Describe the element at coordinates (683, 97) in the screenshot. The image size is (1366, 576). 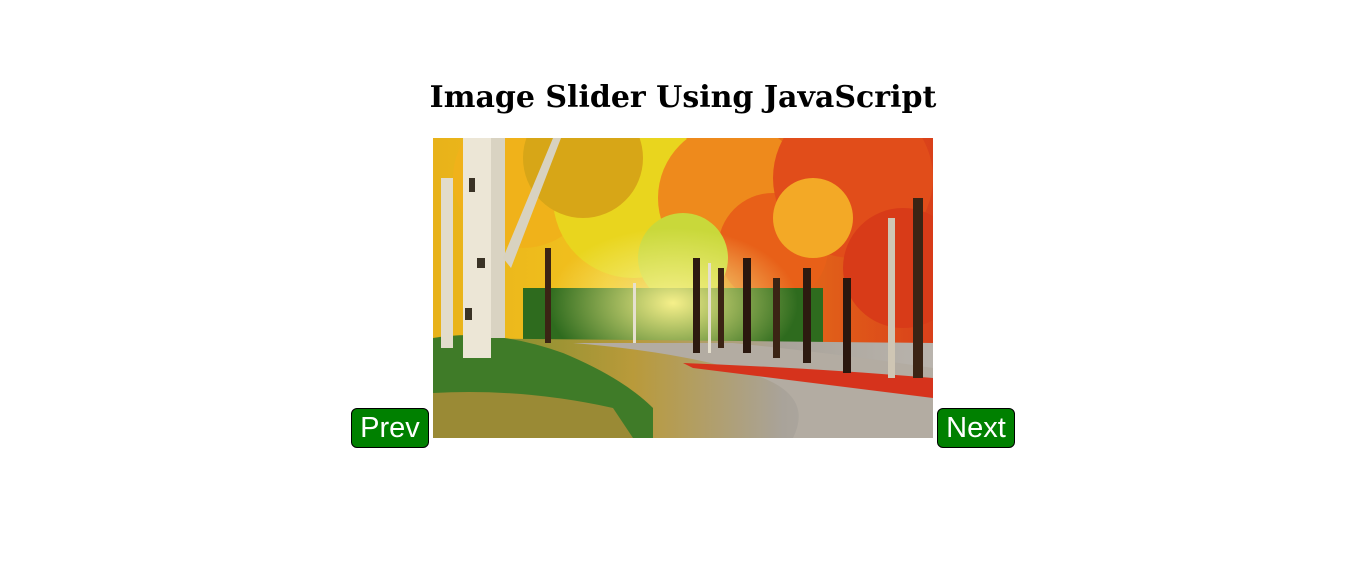
I see `page-title: Image Slider Using JavaScript` at that location.